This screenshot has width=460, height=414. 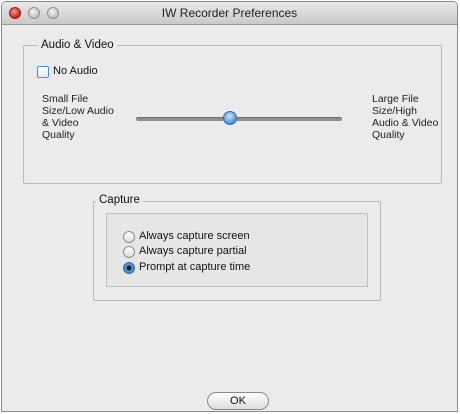 What do you see at coordinates (195, 267) in the screenshot?
I see `prompt-at-capture-time-label: Prompt at capture time` at bounding box center [195, 267].